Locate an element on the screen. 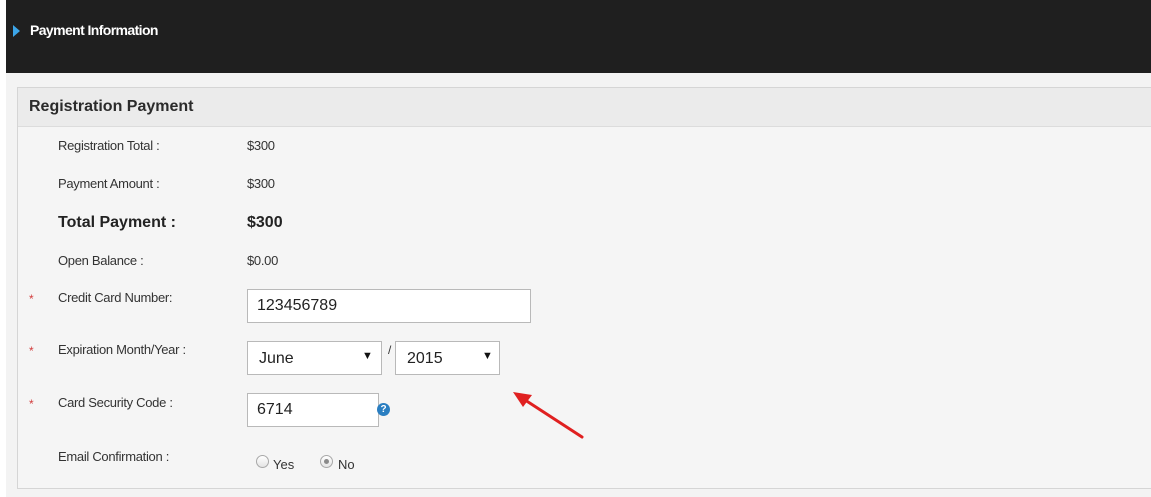  open-balance-label: Open Balance : is located at coordinates (101, 260).